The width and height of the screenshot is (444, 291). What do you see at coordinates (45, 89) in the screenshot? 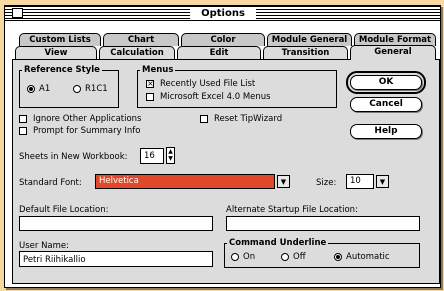
I see `a1-label: A1` at bounding box center [45, 89].